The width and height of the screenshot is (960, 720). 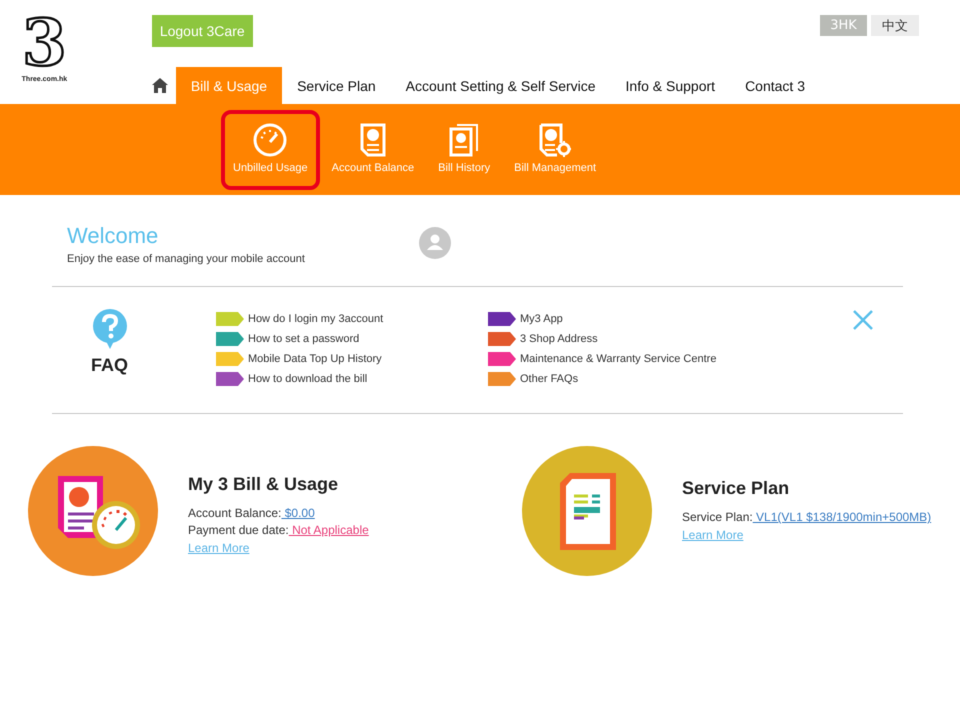 I want to click on welcome-title: Welcome, so click(x=113, y=236).